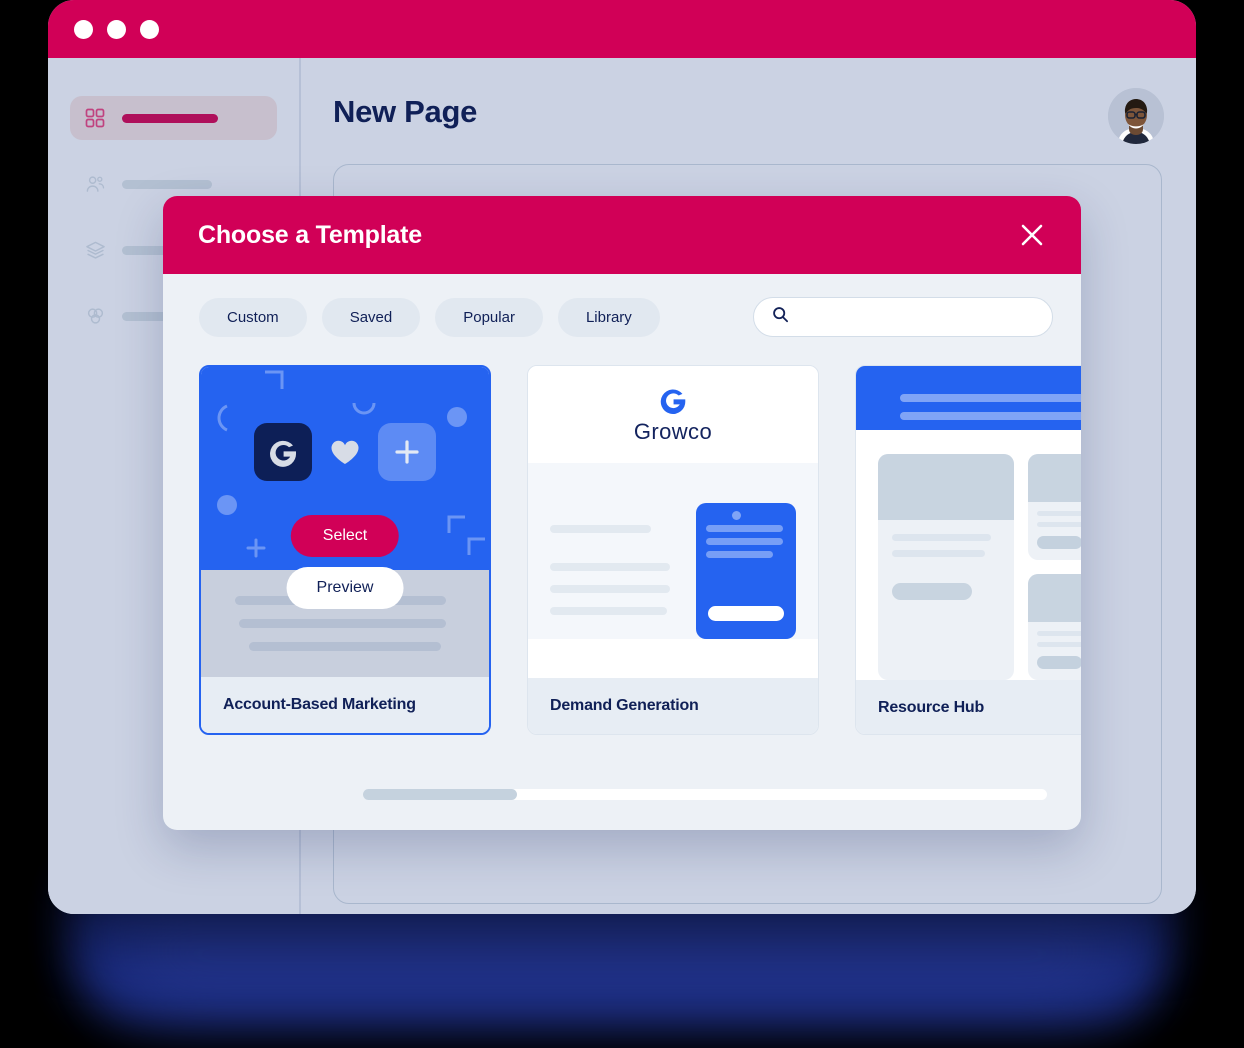  What do you see at coordinates (1136, 116) in the screenshot?
I see `avatar` at bounding box center [1136, 116].